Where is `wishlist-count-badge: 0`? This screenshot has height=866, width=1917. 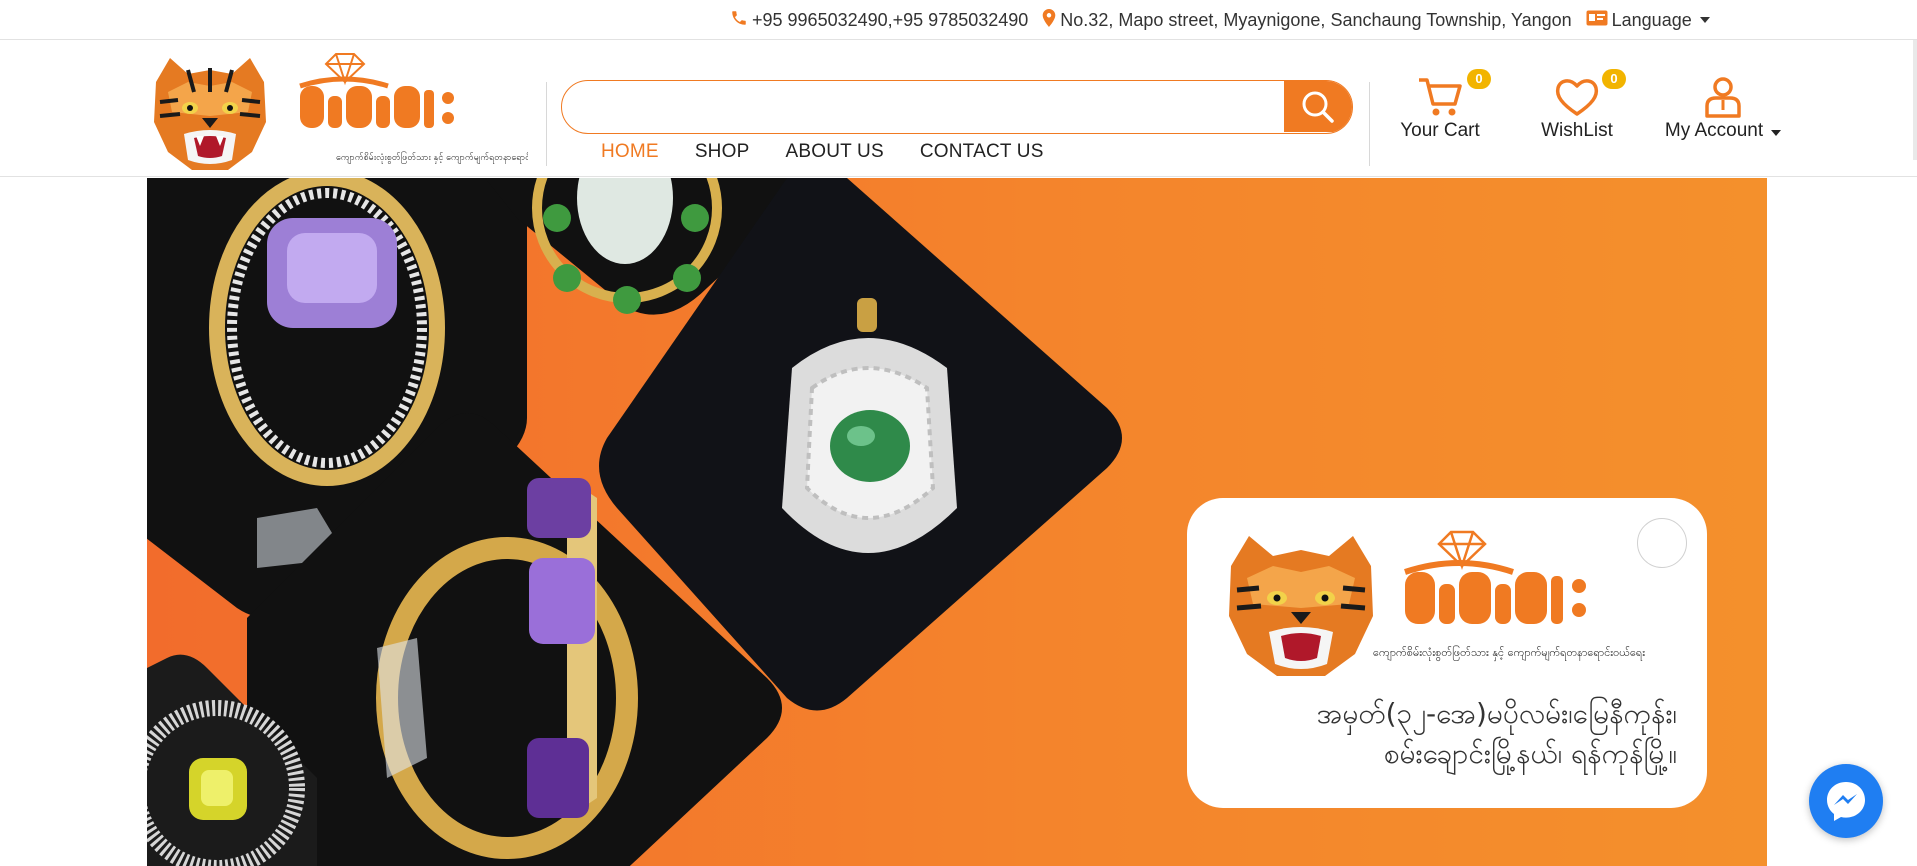
wishlist-count-badge: 0 is located at coordinates (1614, 79).